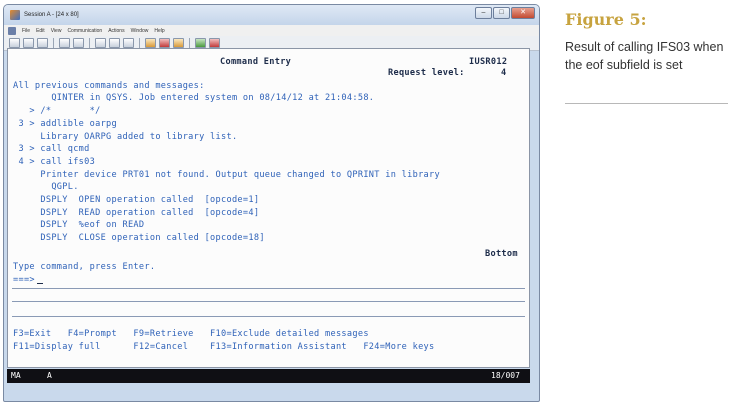  I want to click on menu-actions: Actions, so click(116, 31).